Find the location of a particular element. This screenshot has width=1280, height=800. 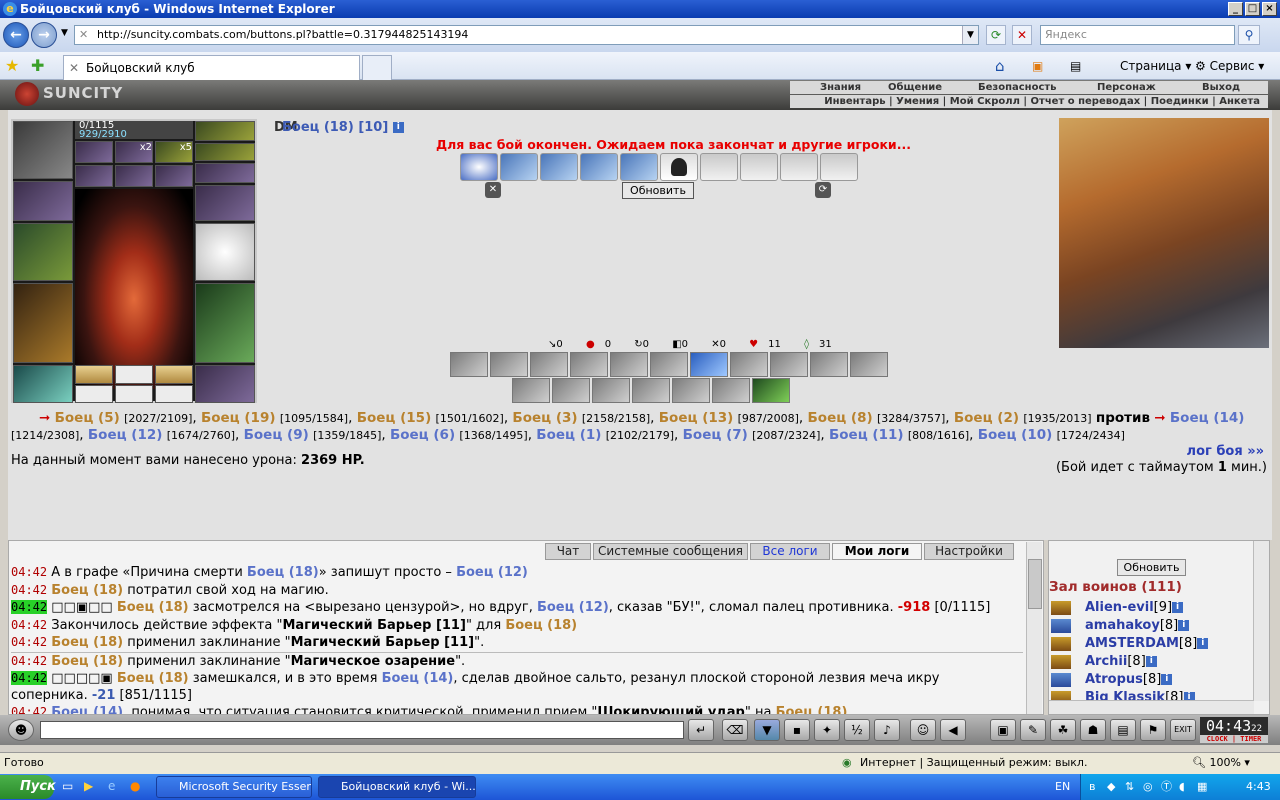

home-icon: ⌂ is located at coordinates (1000, 66).